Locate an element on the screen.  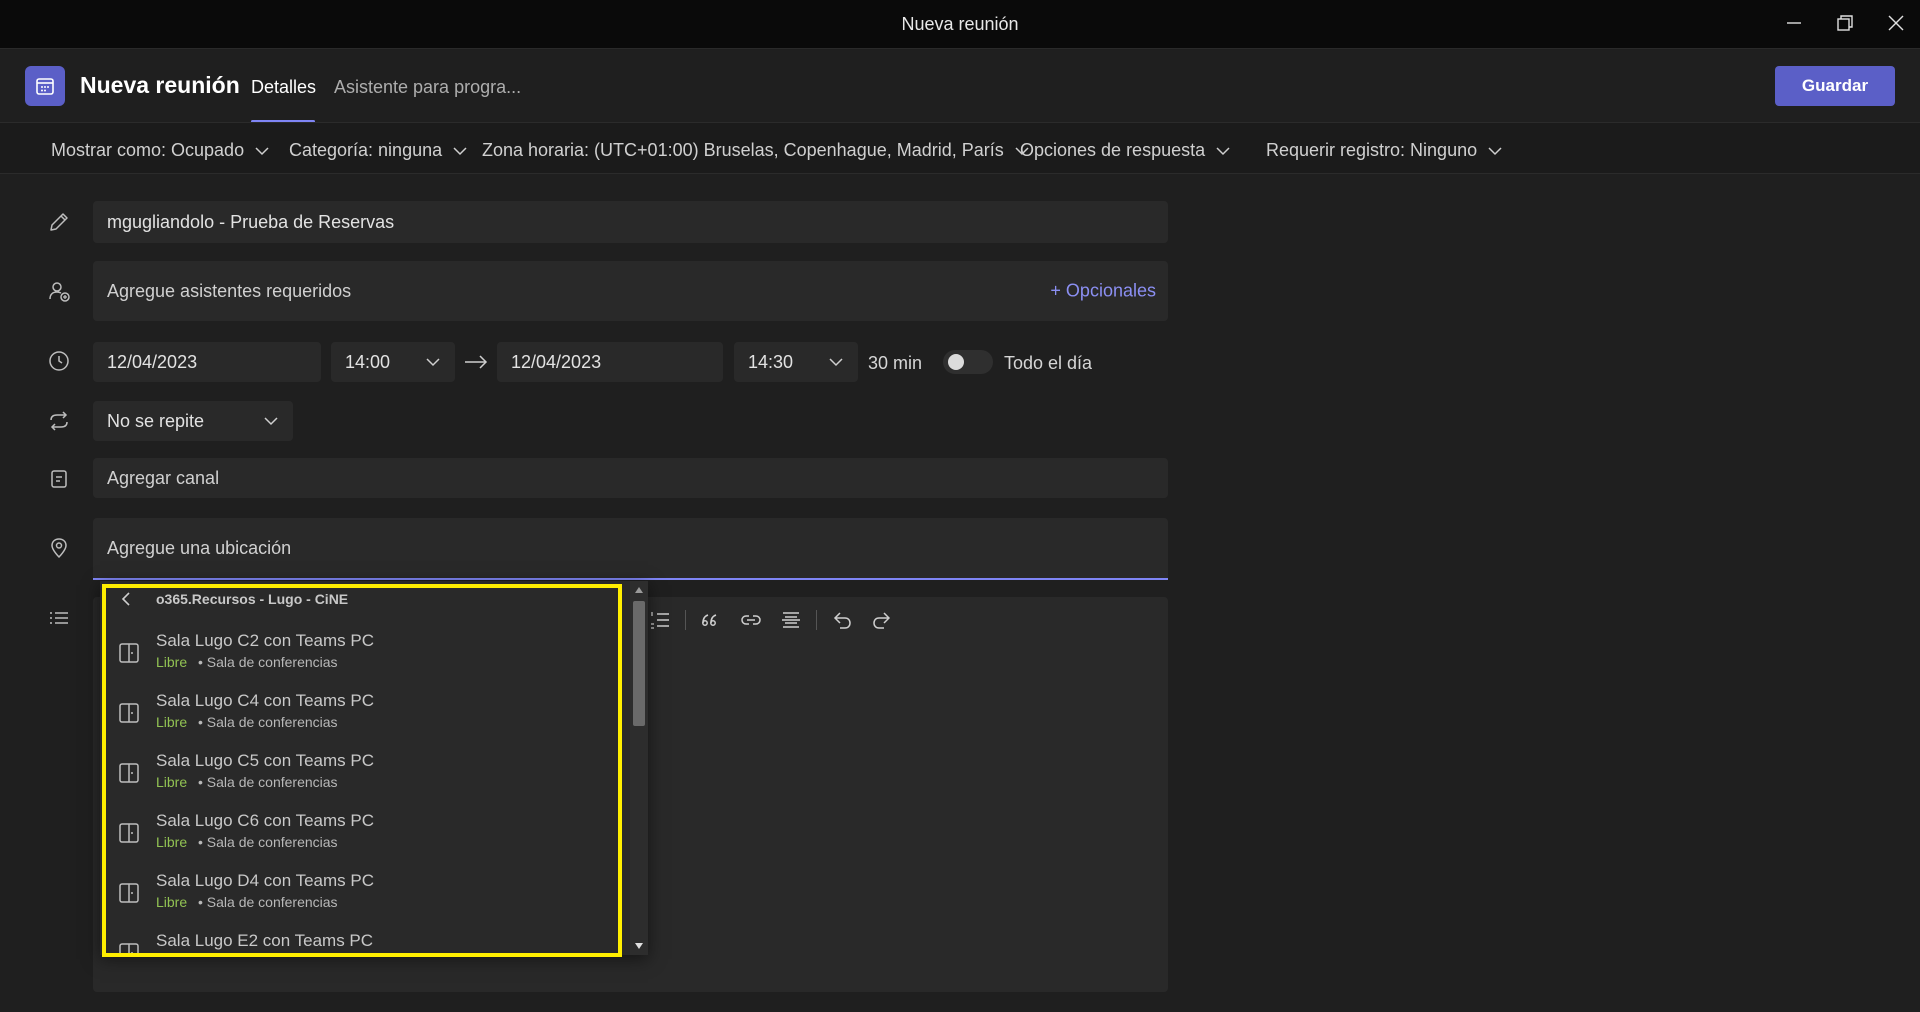
list-item: Sala Lugo E2 con Teams PC is located at coordinates (365, 940).